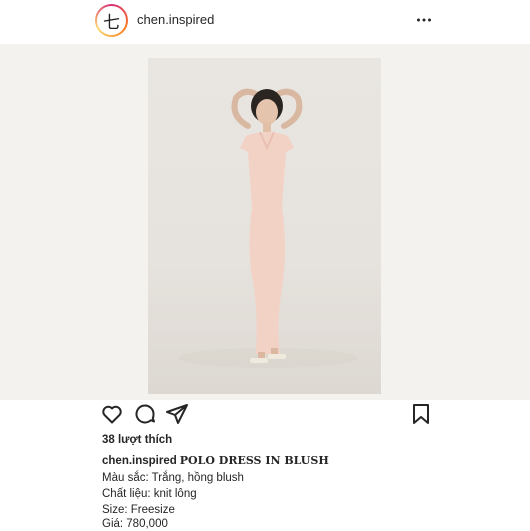 The image size is (530, 531). Describe the element at coordinates (135, 524) in the screenshot. I see `caption-line-price: Giá: 780,000` at that location.